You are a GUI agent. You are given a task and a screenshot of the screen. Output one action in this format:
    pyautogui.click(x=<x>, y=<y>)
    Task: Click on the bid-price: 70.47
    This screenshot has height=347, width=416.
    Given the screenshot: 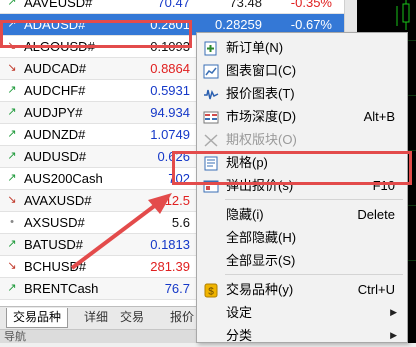 What is the action you would take?
    pyautogui.click(x=173, y=5)
    